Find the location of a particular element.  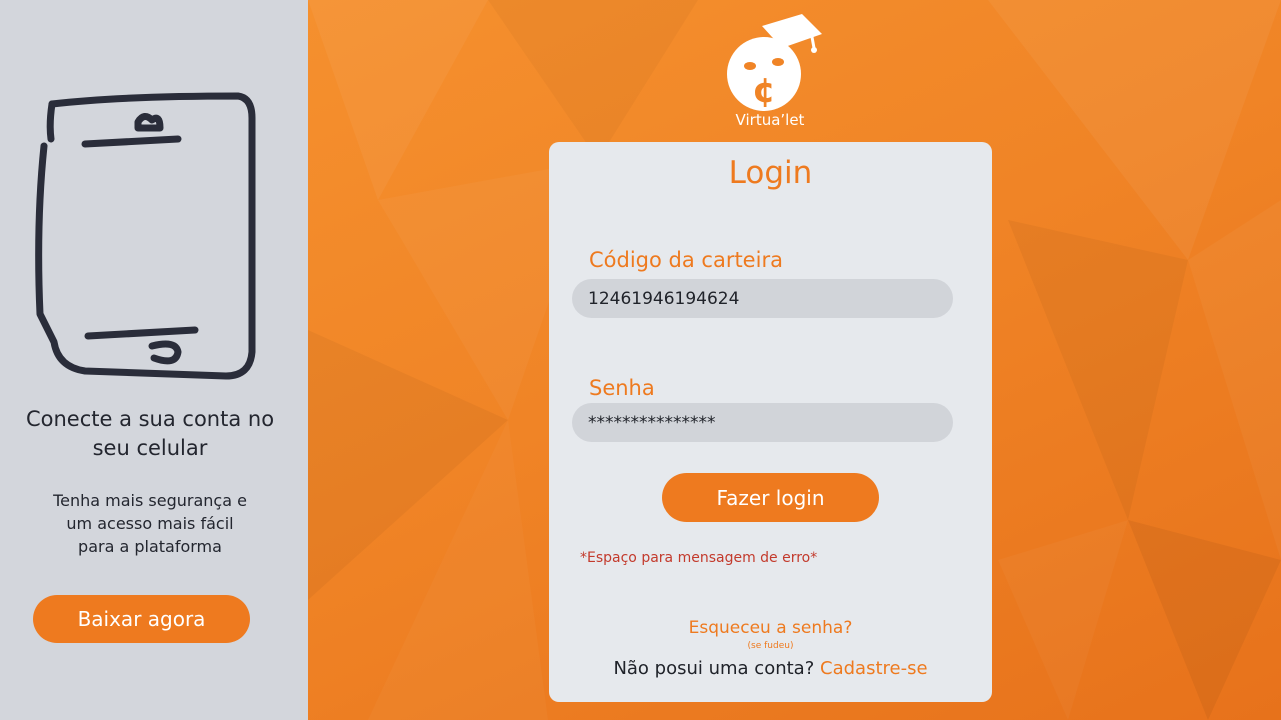

wallet-code-input is located at coordinates (762, 298).